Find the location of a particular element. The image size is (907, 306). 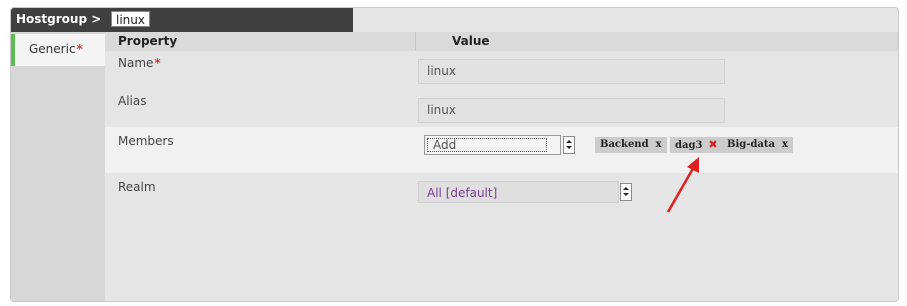

red-arrow-icon is located at coordinates (682, 185).